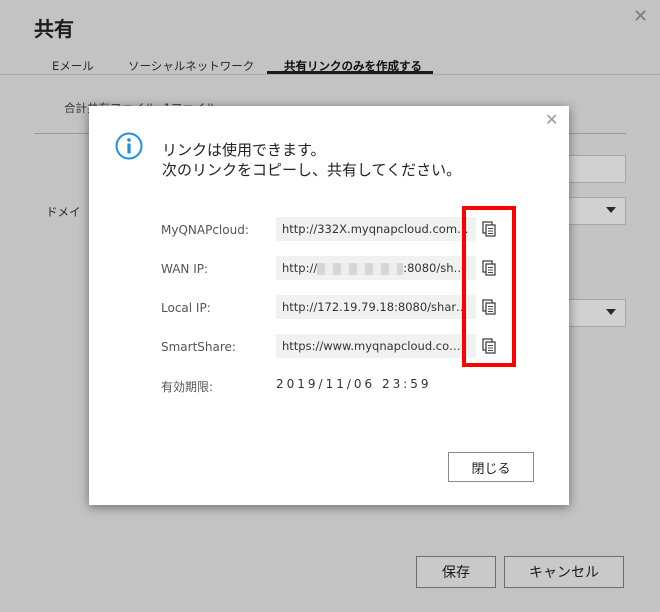 Image resolution: width=660 pixels, height=612 pixels. Describe the element at coordinates (187, 387) in the screenshot. I see `expiry-label: 有効期限:` at that location.